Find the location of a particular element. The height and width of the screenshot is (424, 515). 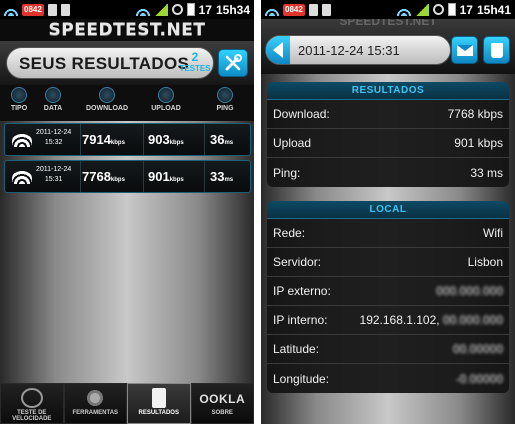

result-ping: 36ms is located at coordinates (222, 139).